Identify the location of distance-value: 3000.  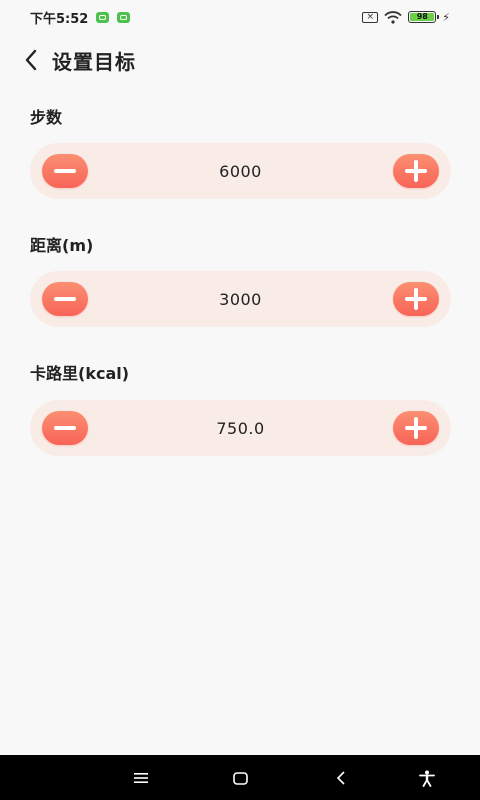
(240, 299).